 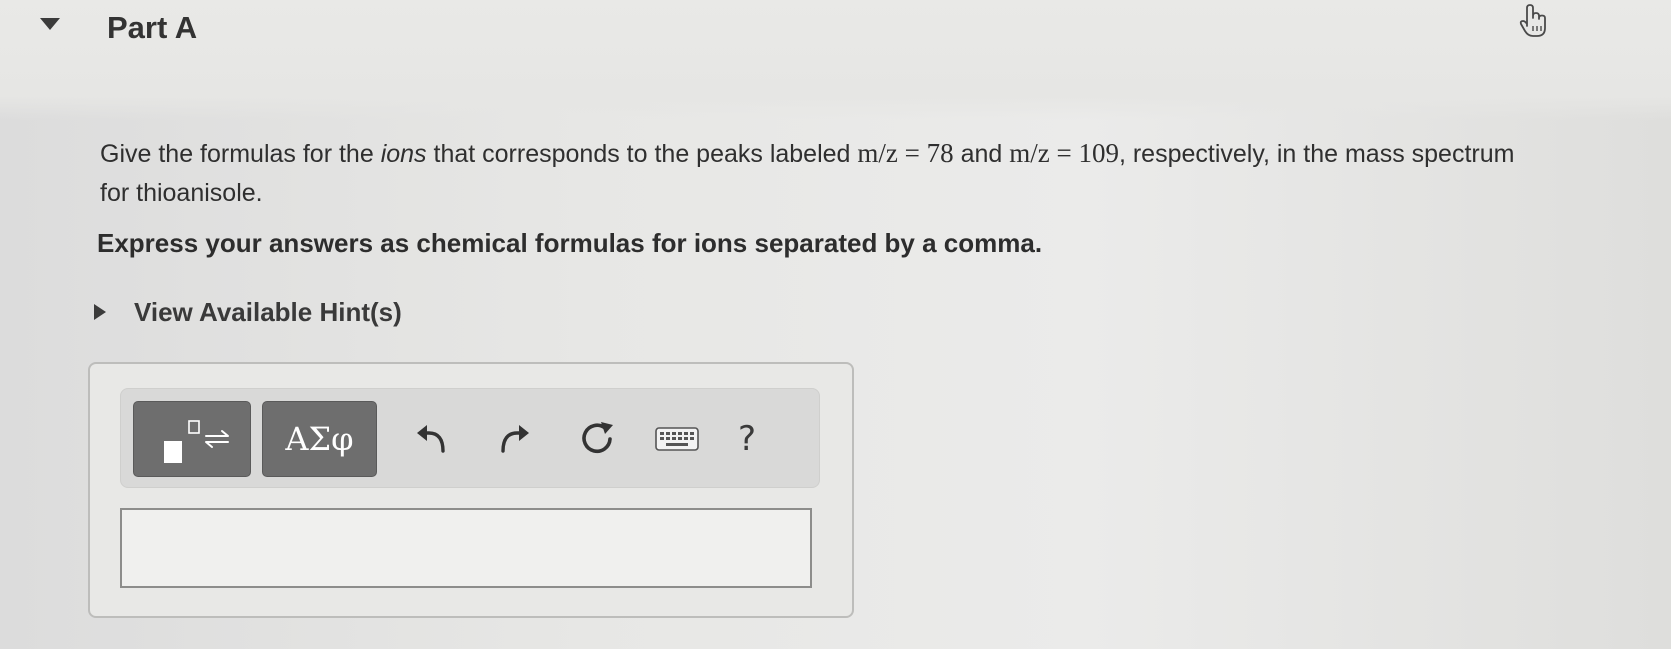 I want to click on reset-button, so click(x=597, y=439).